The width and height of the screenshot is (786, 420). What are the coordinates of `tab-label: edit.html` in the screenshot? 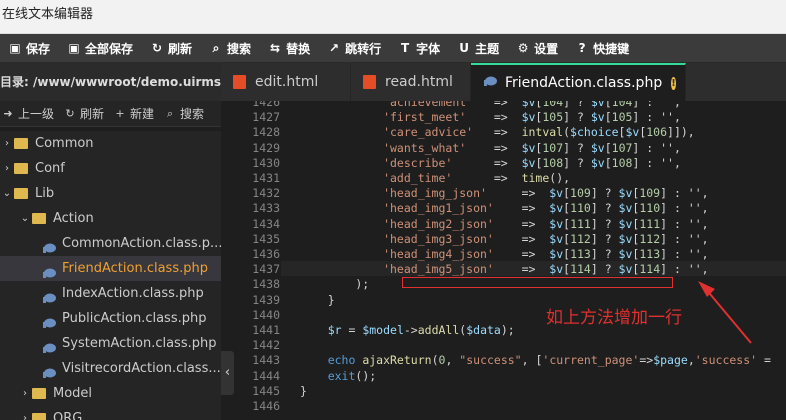 It's located at (287, 82).